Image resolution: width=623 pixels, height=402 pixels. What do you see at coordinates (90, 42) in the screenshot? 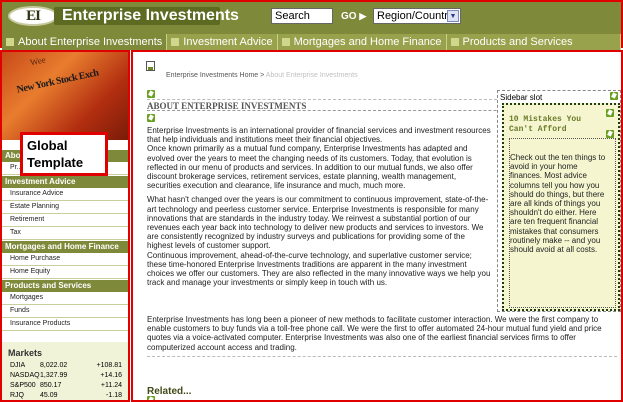
I see `tab-label: About Enterprise Investments` at bounding box center [90, 42].